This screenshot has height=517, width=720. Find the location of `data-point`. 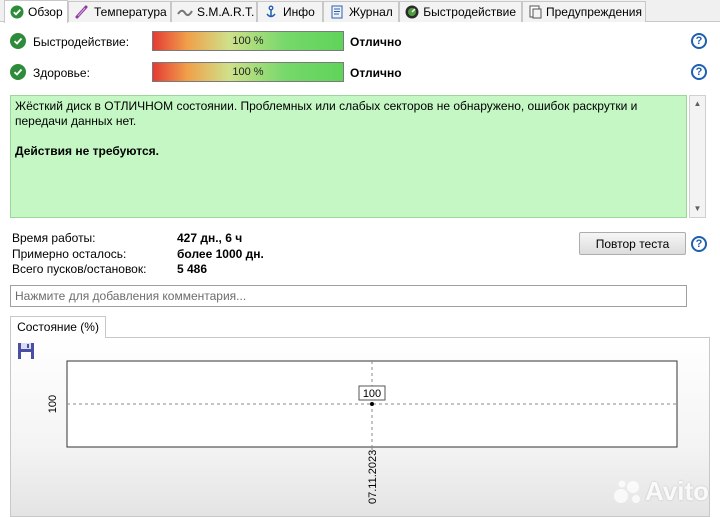

data-point is located at coordinates (372, 404).